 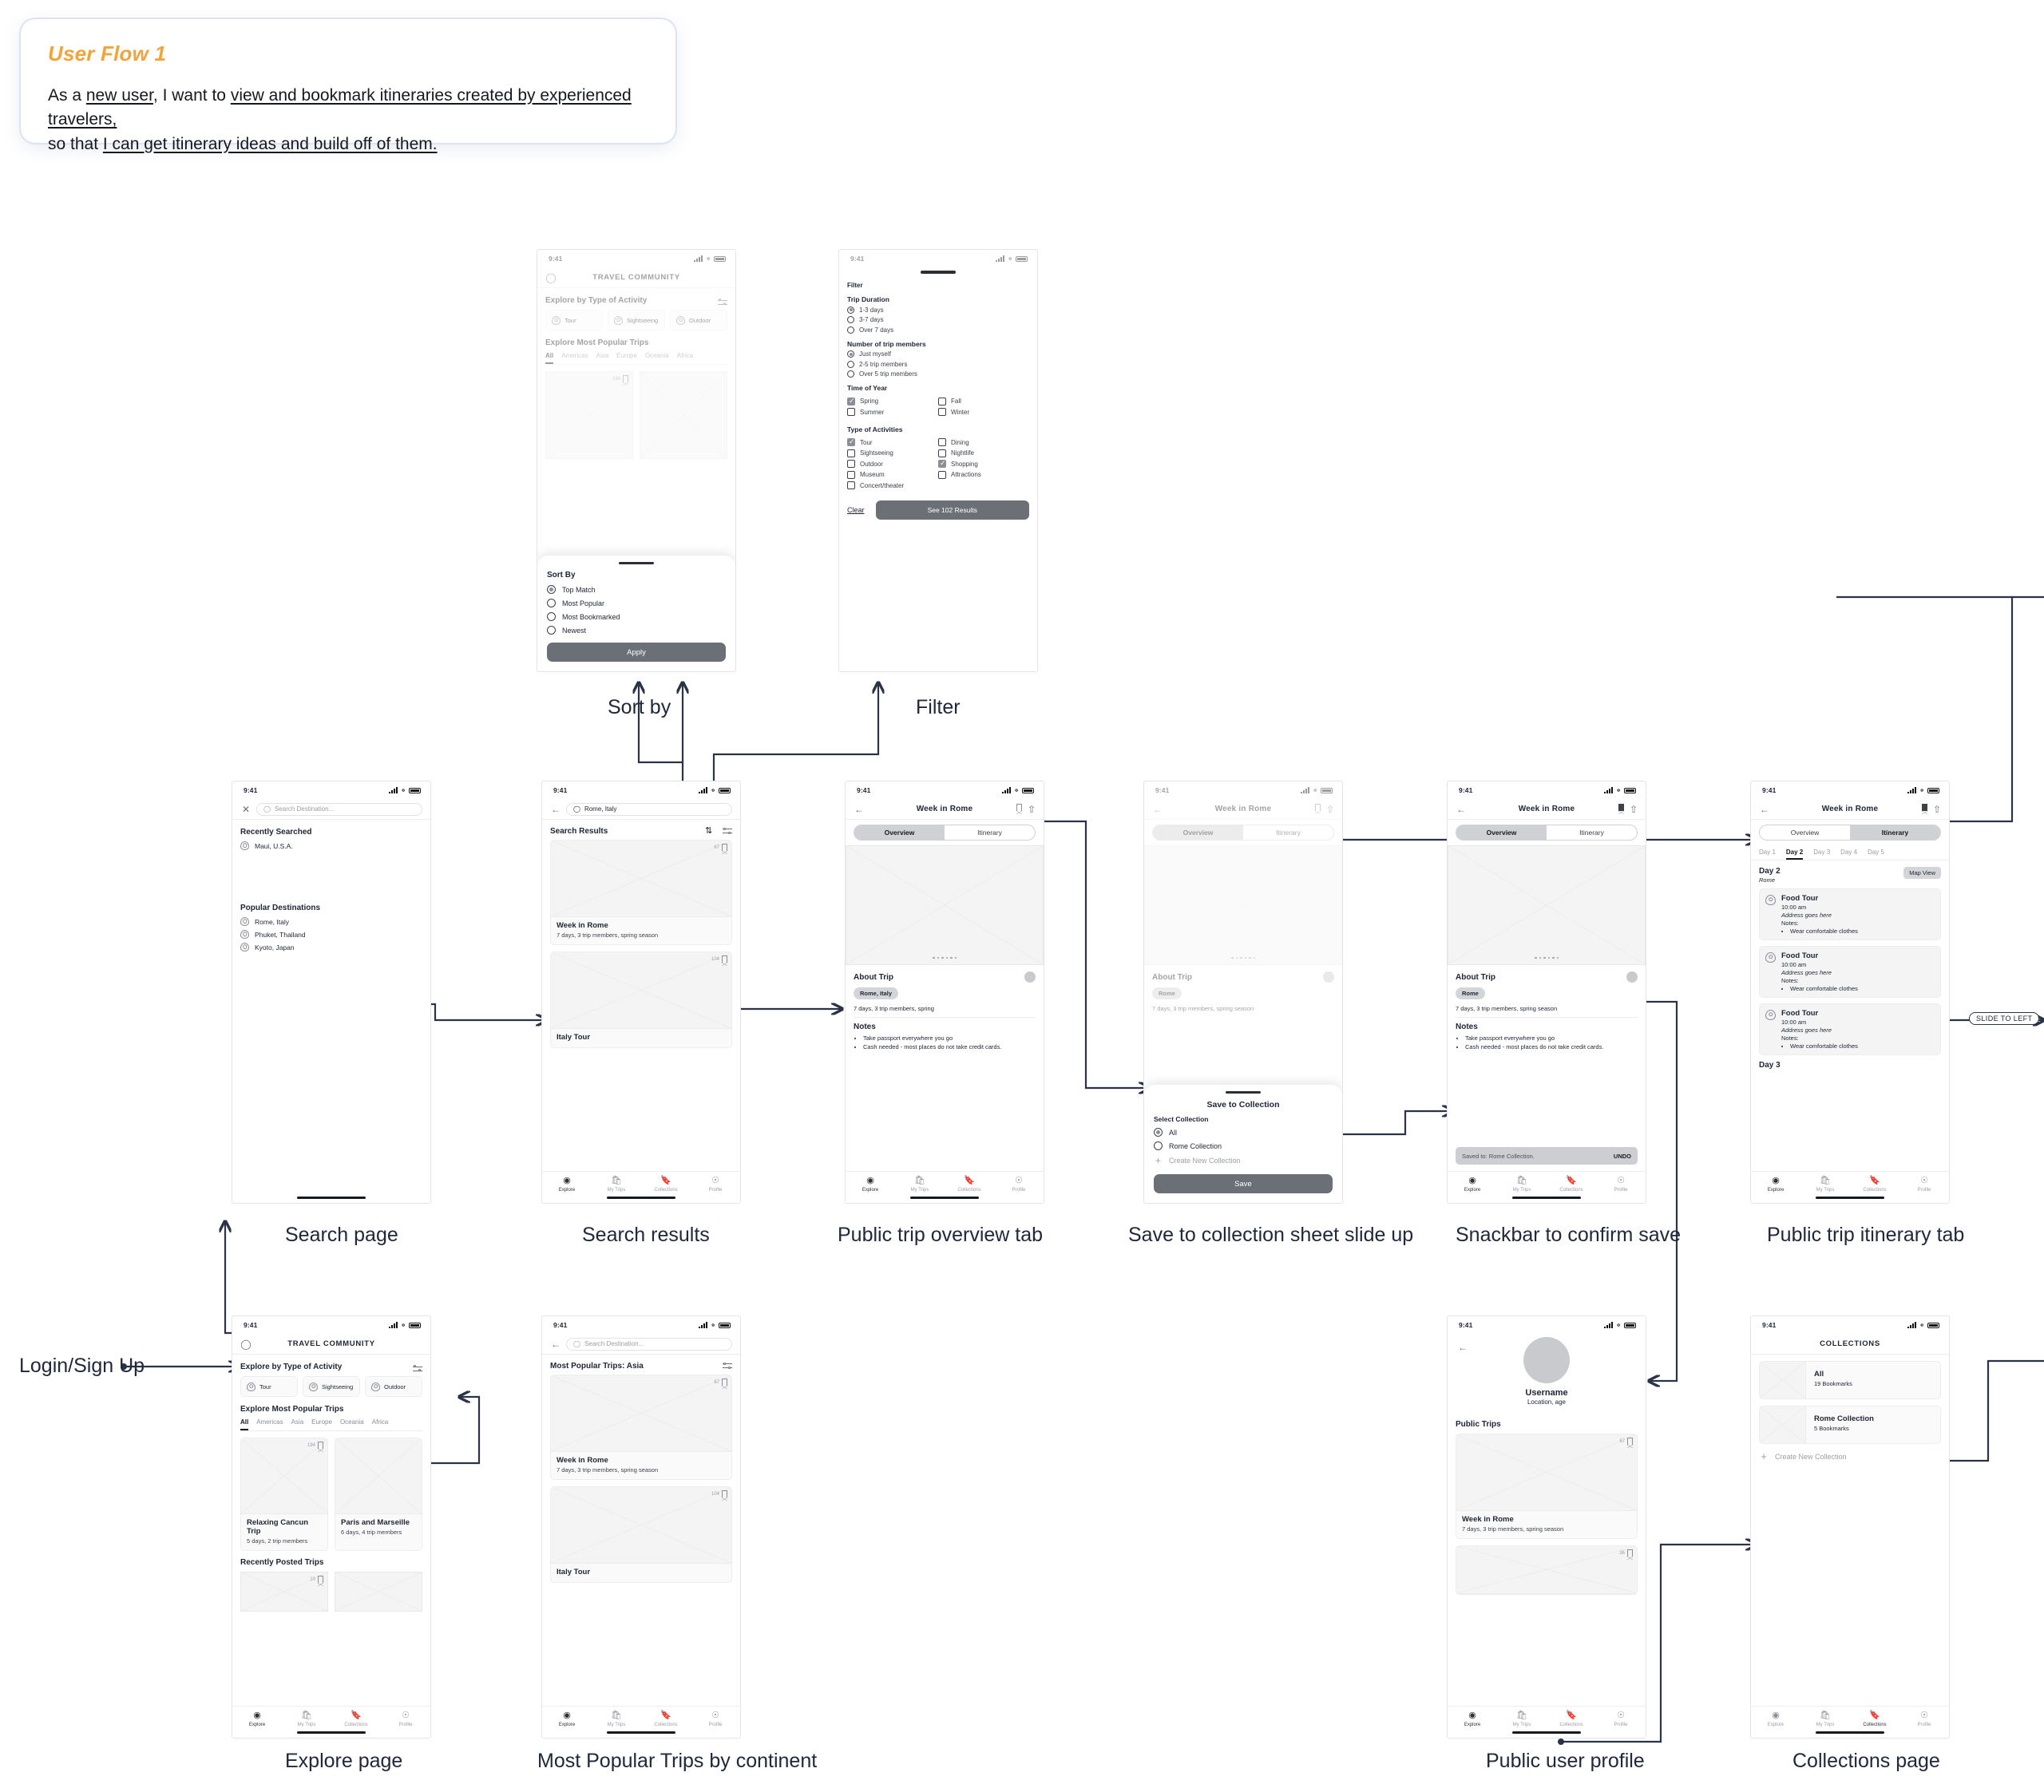 What do you see at coordinates (710, 831) in the screenshot?
I see `sort-icon: ⇅` at bounding box center [710, 831].